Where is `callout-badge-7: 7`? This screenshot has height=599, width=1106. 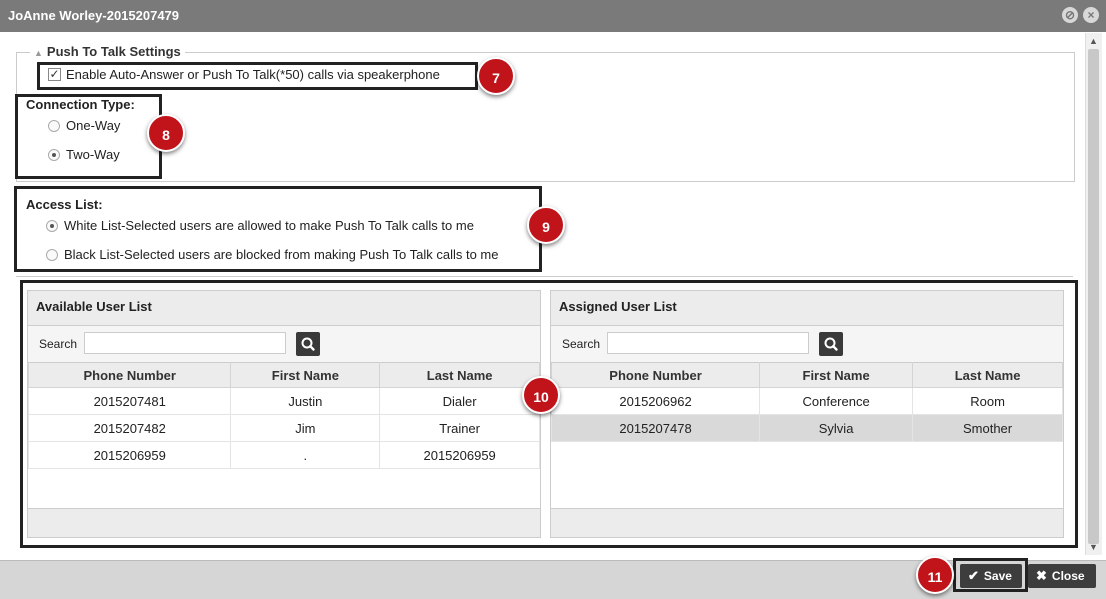 callout-badge-7: 7 is located at coordinates (496, 76).